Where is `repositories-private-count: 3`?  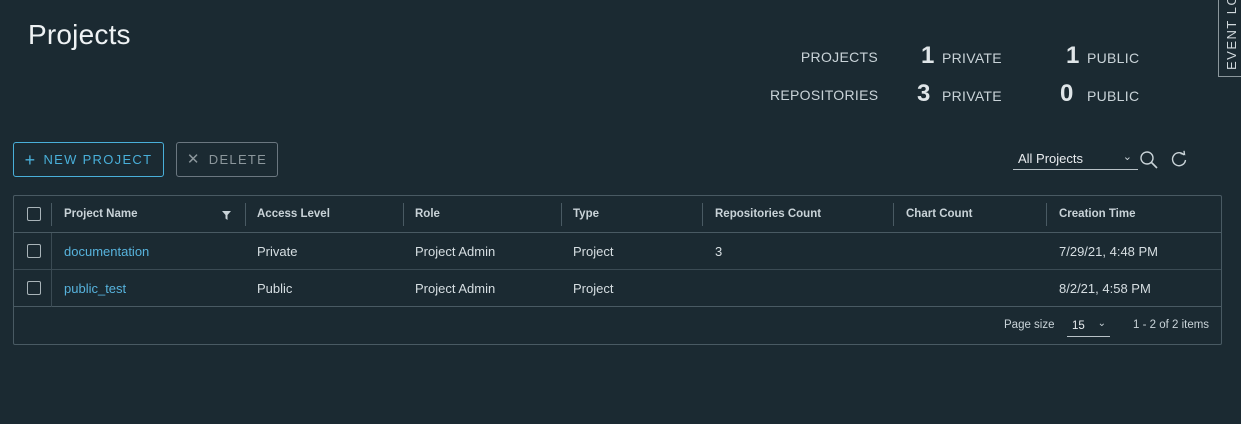 repositories-private-count: 3 is located at coordinates (924, 93).